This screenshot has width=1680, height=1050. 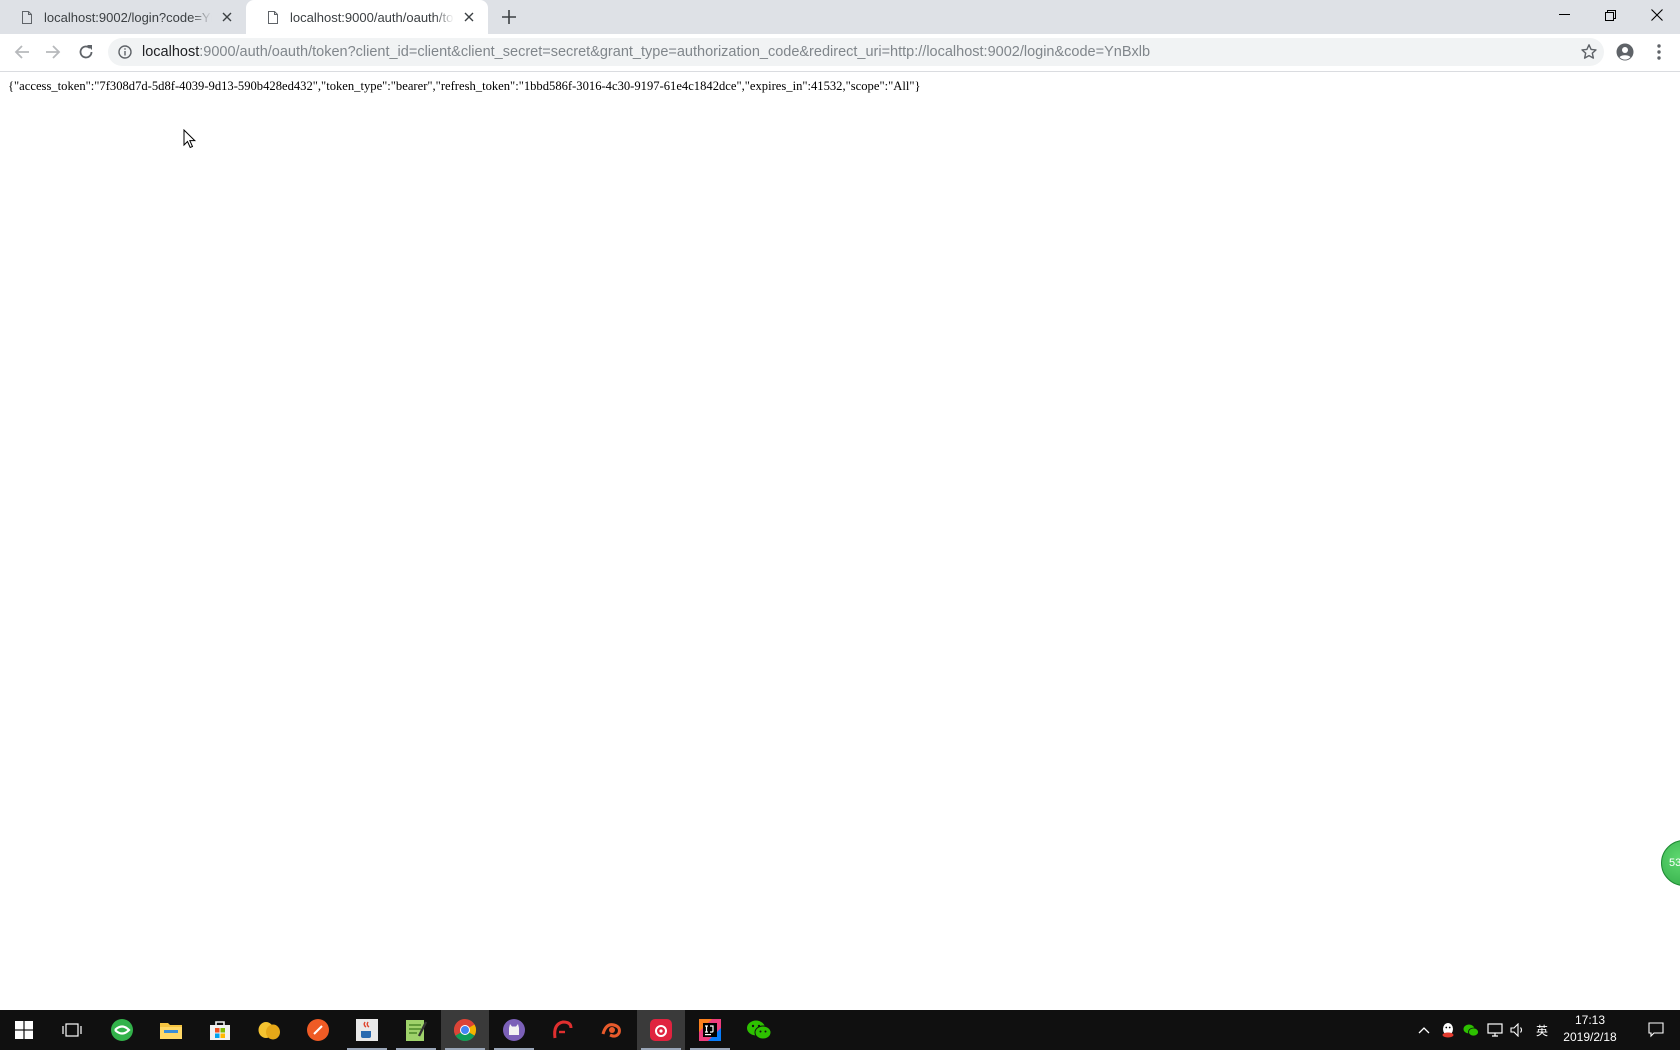 I want to click on start-button, so click(x=24, y=1030).